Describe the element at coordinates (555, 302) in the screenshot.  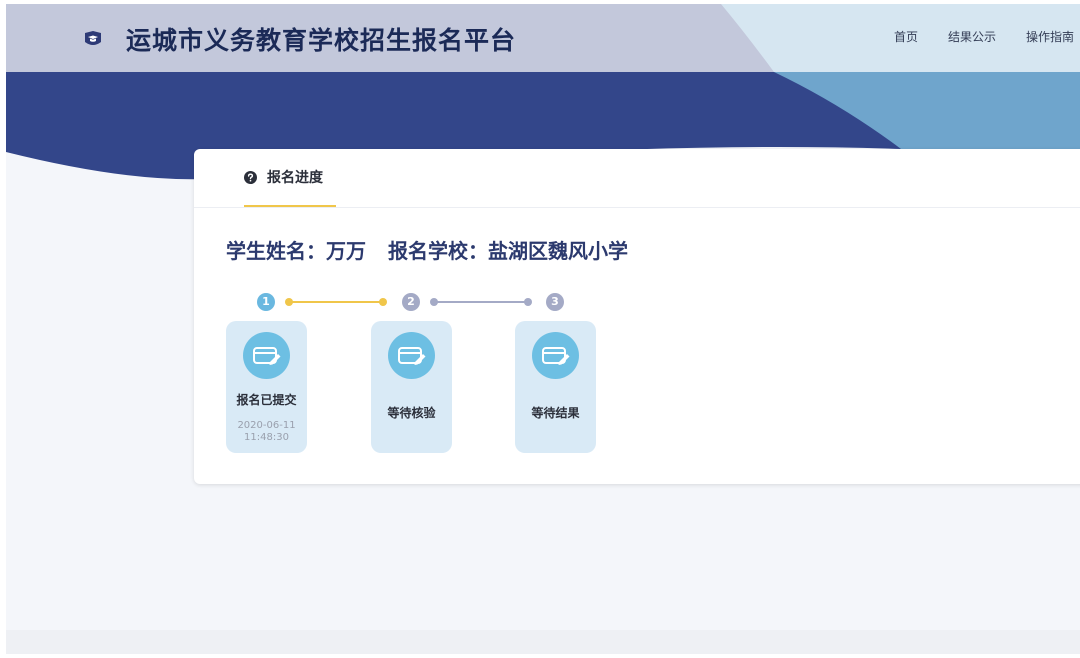
I see `step-number-3: 3` at that location.